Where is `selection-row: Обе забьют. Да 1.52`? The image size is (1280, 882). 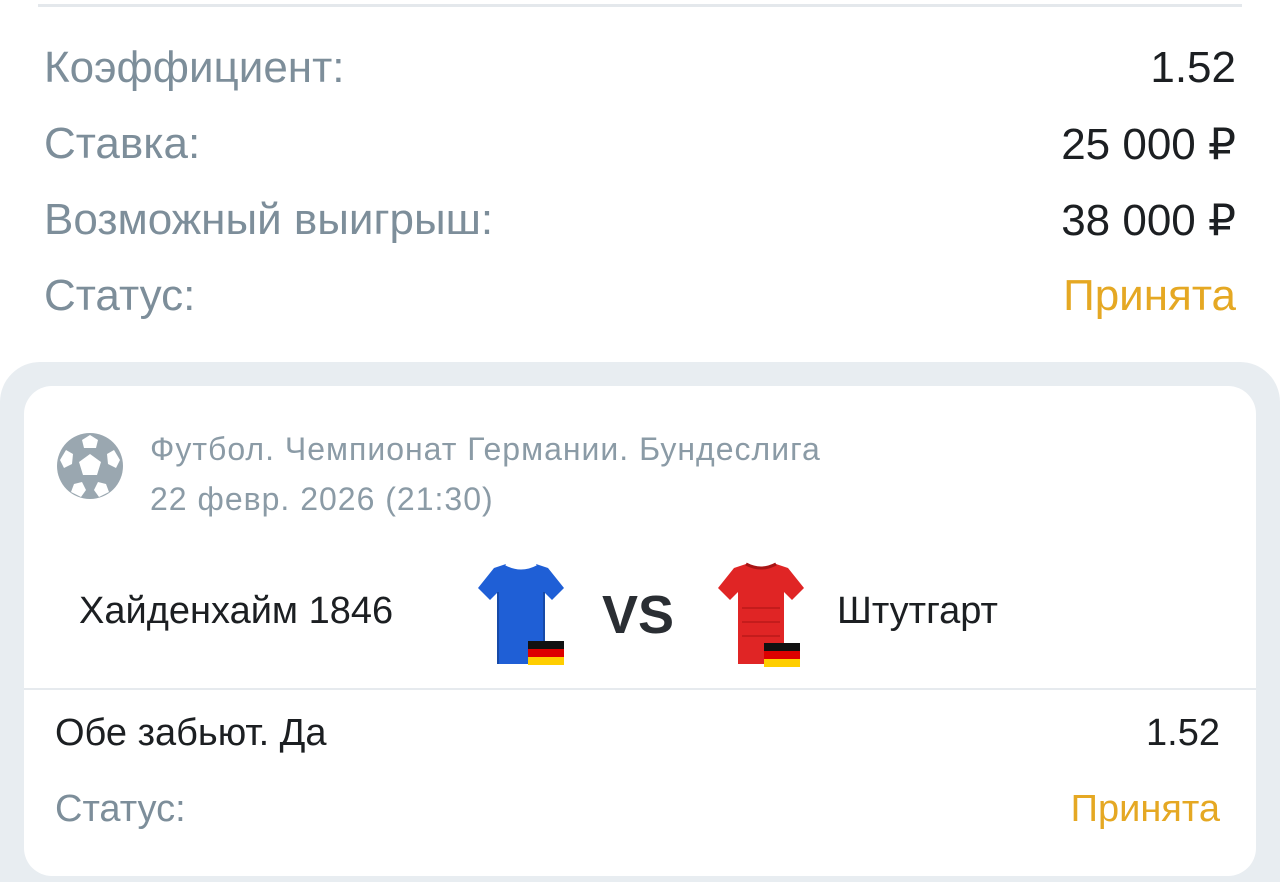 selection-row: Обе забьют. Да 1.52 is located at coordinates (637, 733).